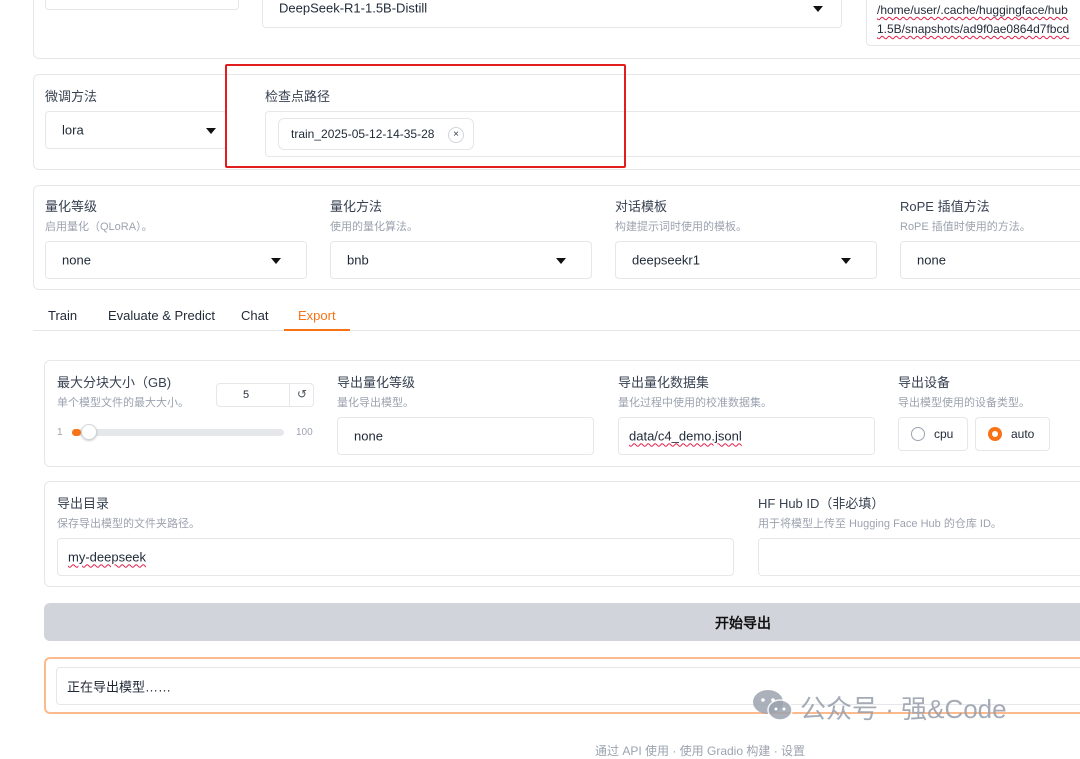  Describe the element at coordinates (552, 14) in the screenshot. I see `model-name-select: DeepSeek-R1-1.5B-Distill` at that location.